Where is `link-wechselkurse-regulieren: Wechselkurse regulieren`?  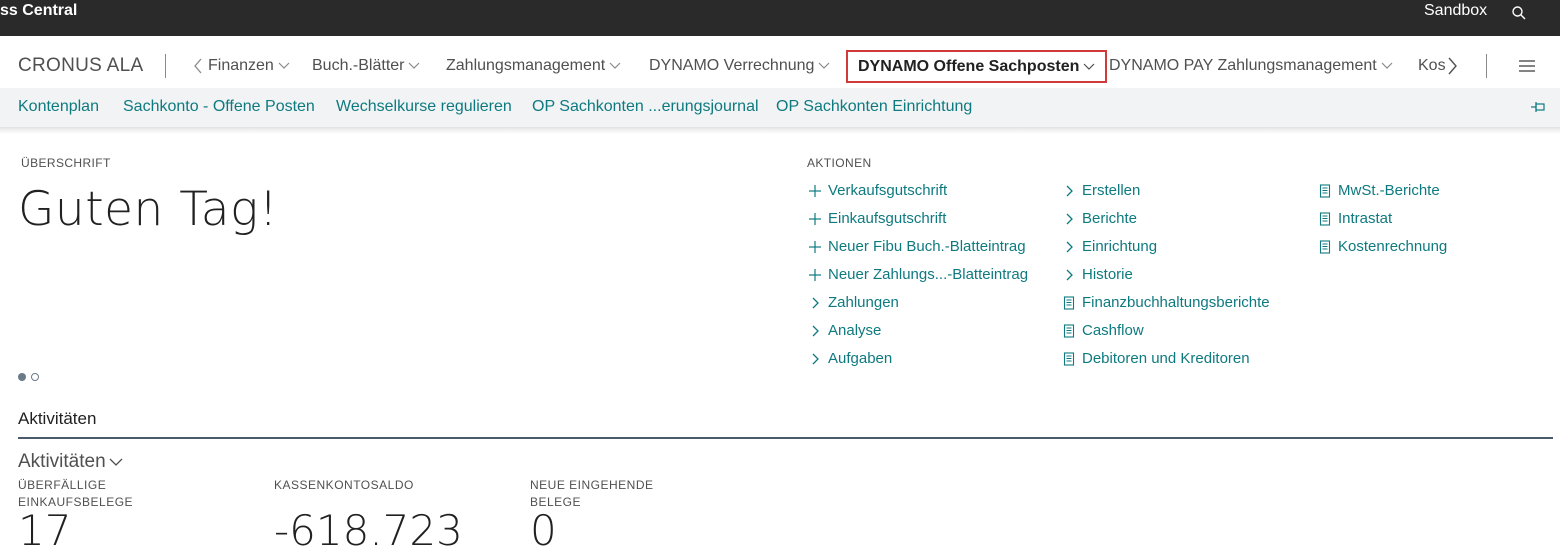 link-wechselkurse-regulieren: Wechselkurse regulieren is located at coordinates (424, 107).